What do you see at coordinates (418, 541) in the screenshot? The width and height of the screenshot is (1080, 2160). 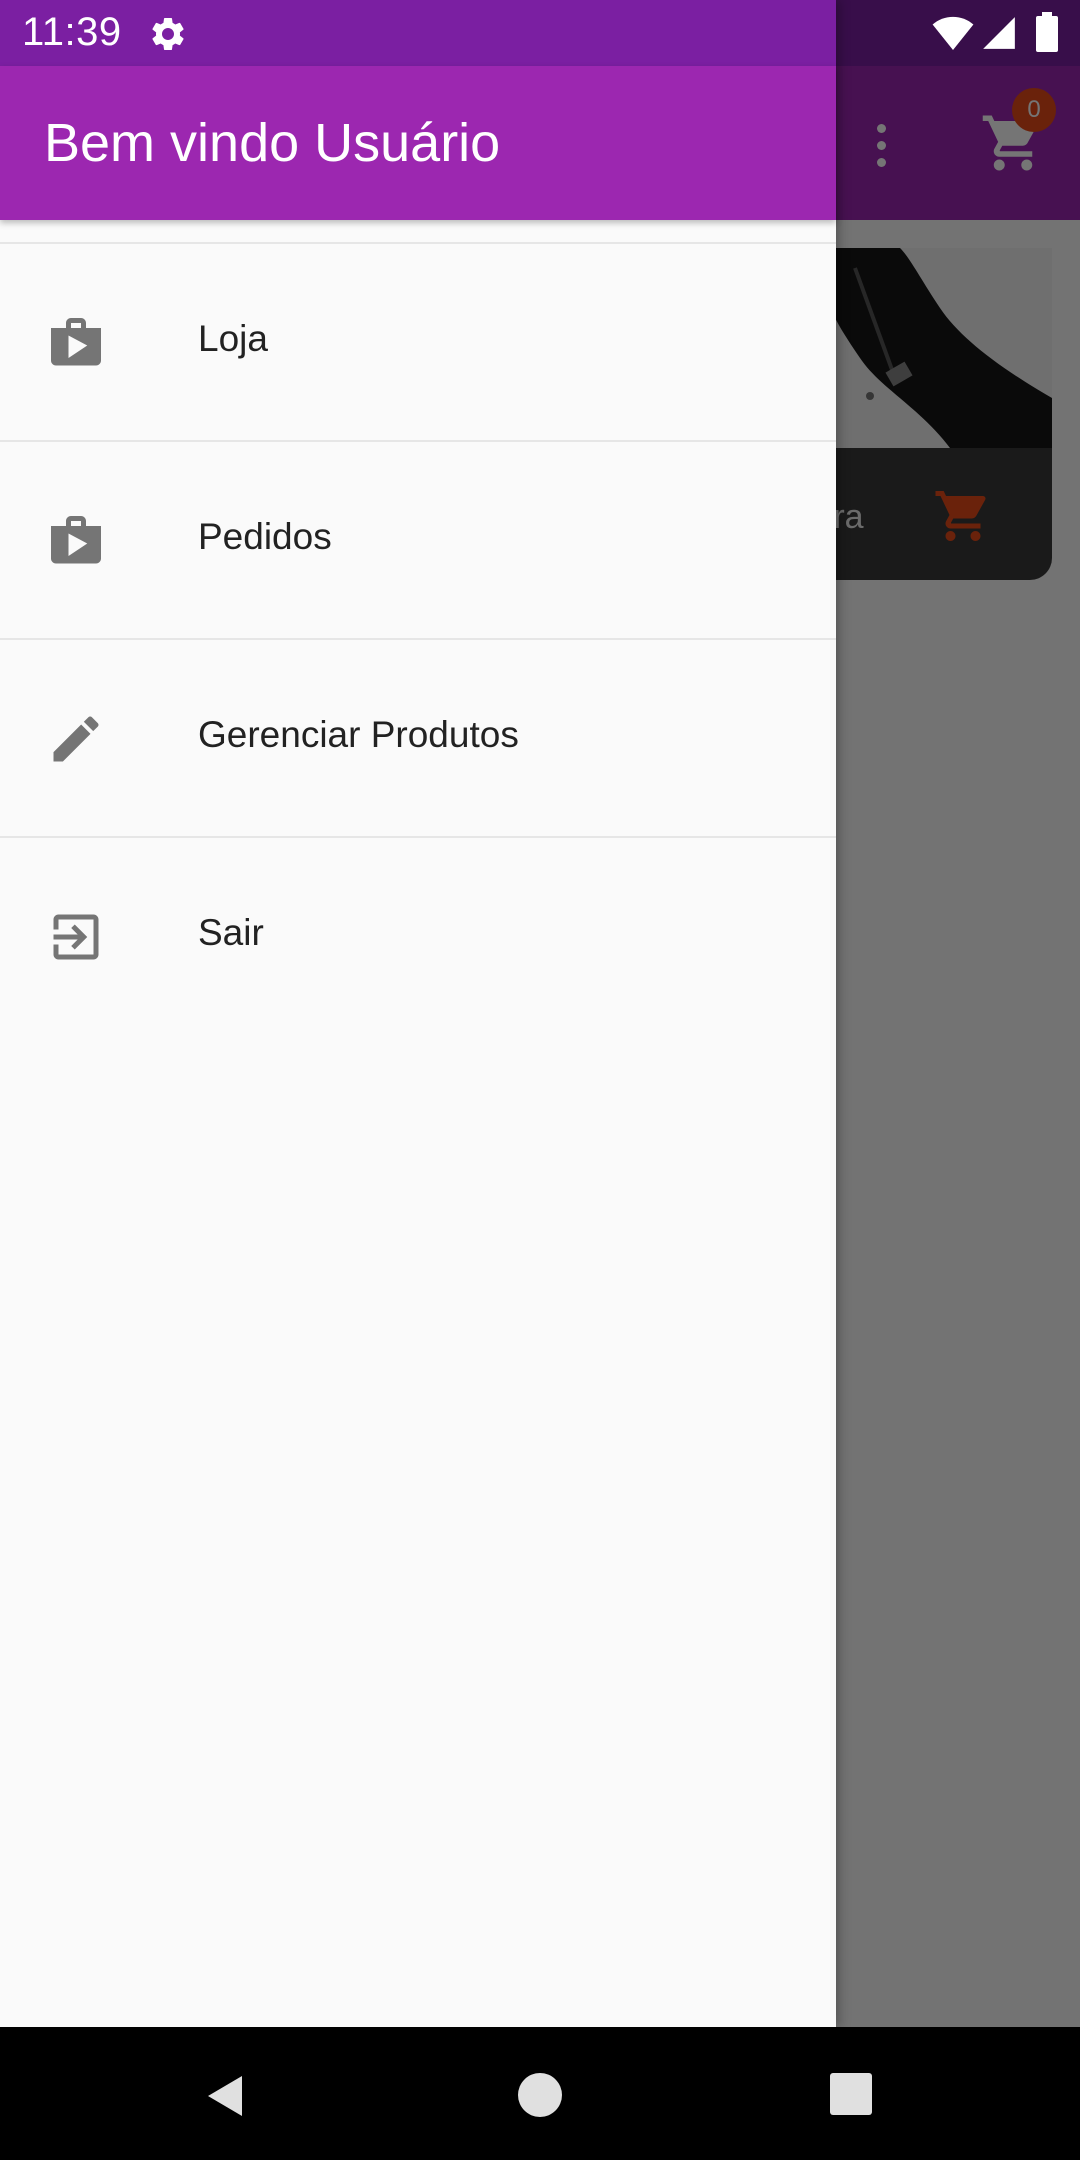 I see `menu-item-pedidos: Pedidos` at bounding box center [418, 541].